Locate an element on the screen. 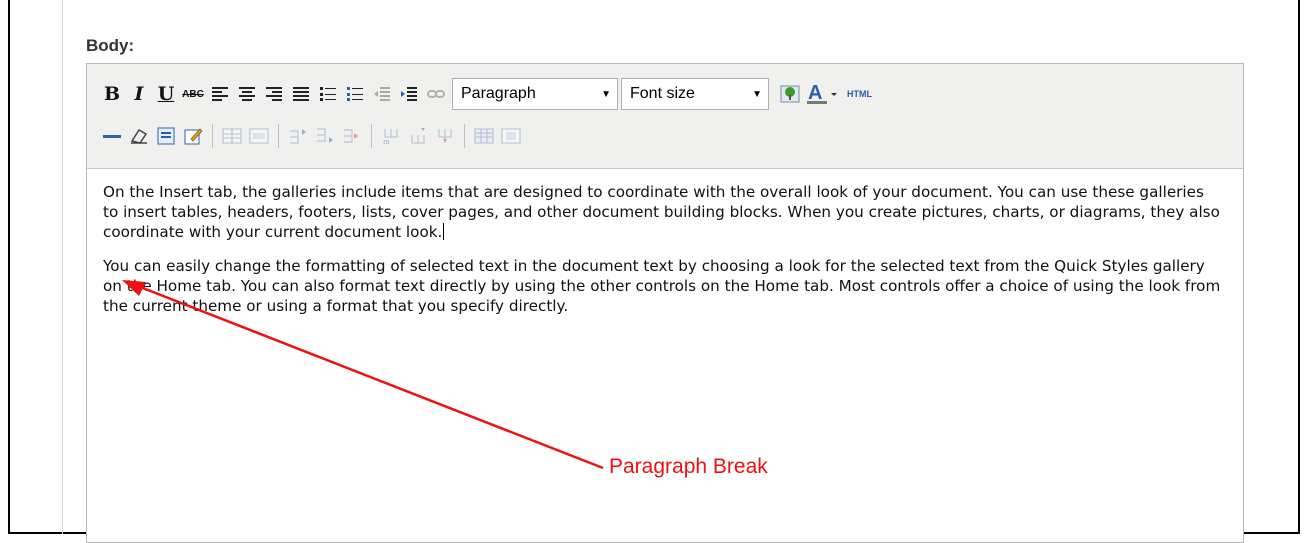  annotation-label: Paragraph Break is located at coordinates (688, 466).